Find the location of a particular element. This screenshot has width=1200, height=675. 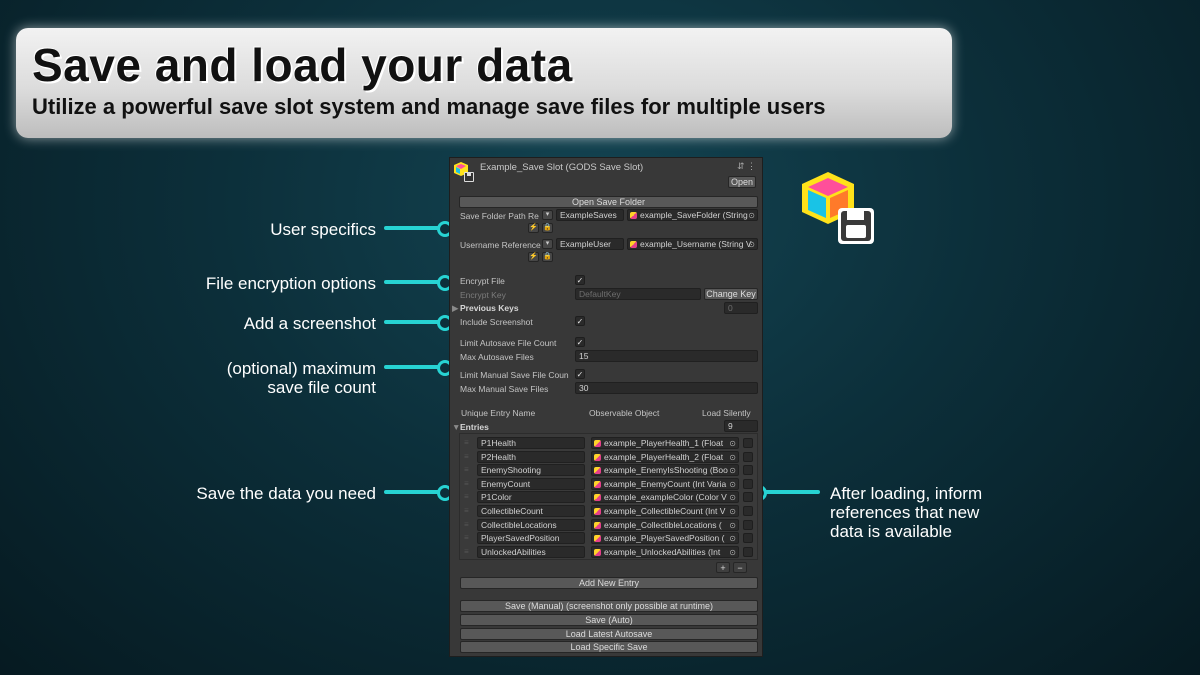

entry-observable-text: example_UnlockedAbilities (Int is located at coordinates (662, 552).